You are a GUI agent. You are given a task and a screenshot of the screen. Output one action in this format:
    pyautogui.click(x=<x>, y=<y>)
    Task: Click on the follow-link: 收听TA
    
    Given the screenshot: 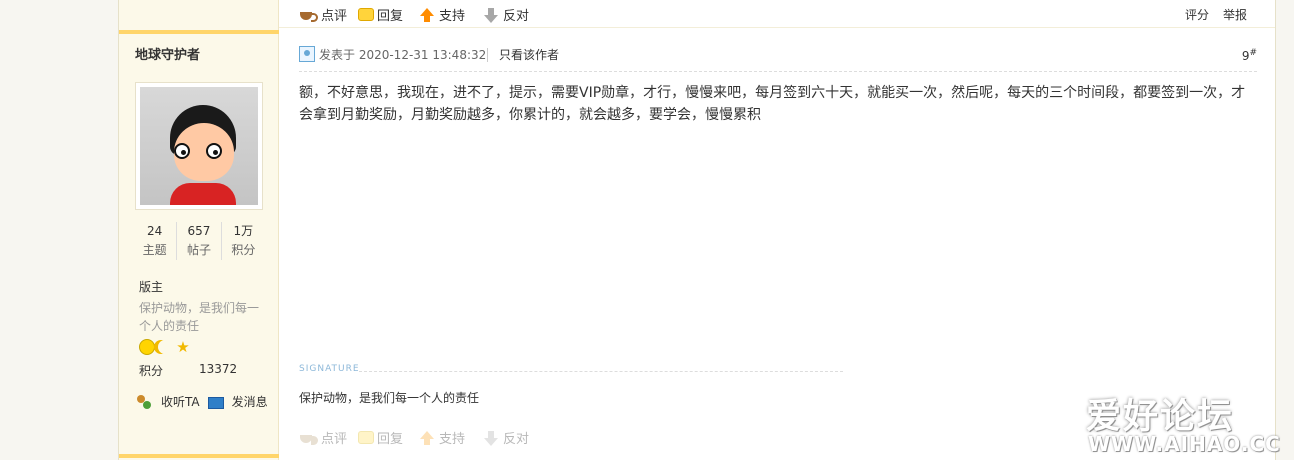 What is the action you would take?
    pyautogui.click(x=180, y=401)
    